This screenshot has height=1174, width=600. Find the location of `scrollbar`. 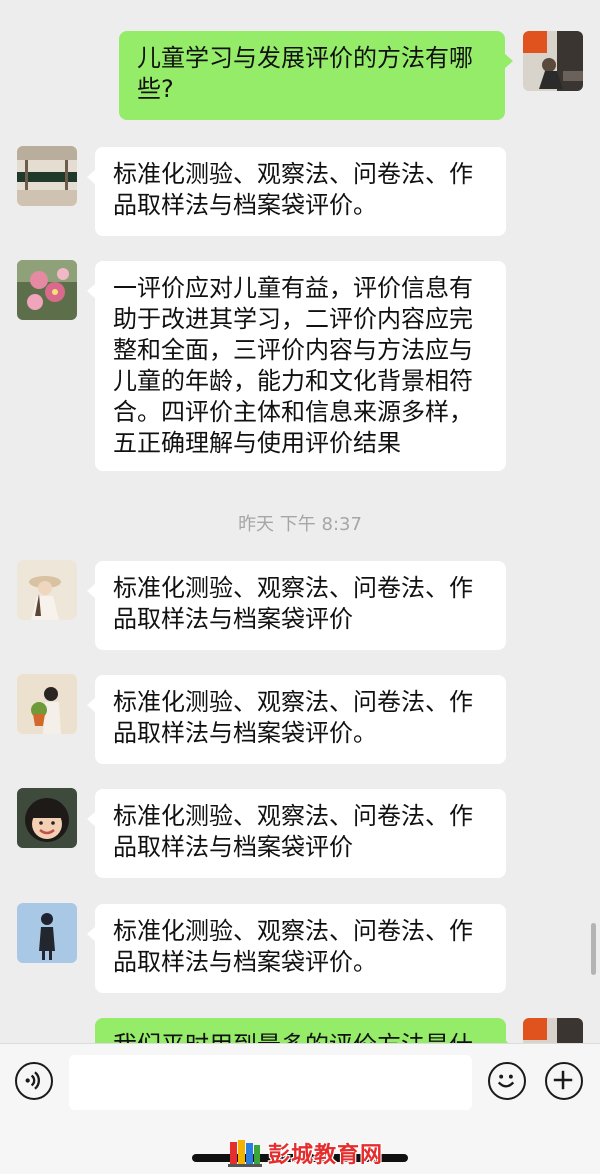

scrollbar is located at coordinates (593, 949).